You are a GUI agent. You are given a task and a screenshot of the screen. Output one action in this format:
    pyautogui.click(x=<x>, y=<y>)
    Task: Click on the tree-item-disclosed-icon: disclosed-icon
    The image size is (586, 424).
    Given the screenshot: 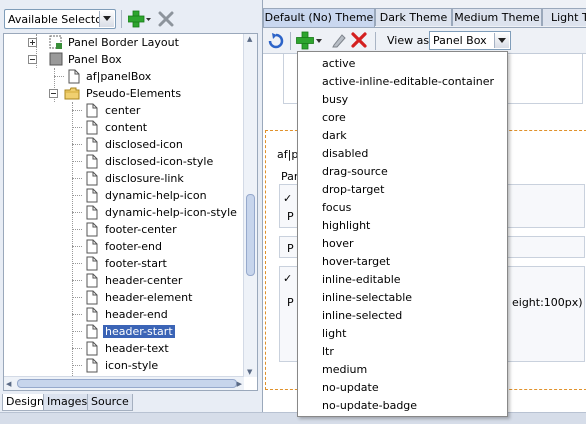 What is the action you would take?
    pyautogui.click(x=124, y=144)
    